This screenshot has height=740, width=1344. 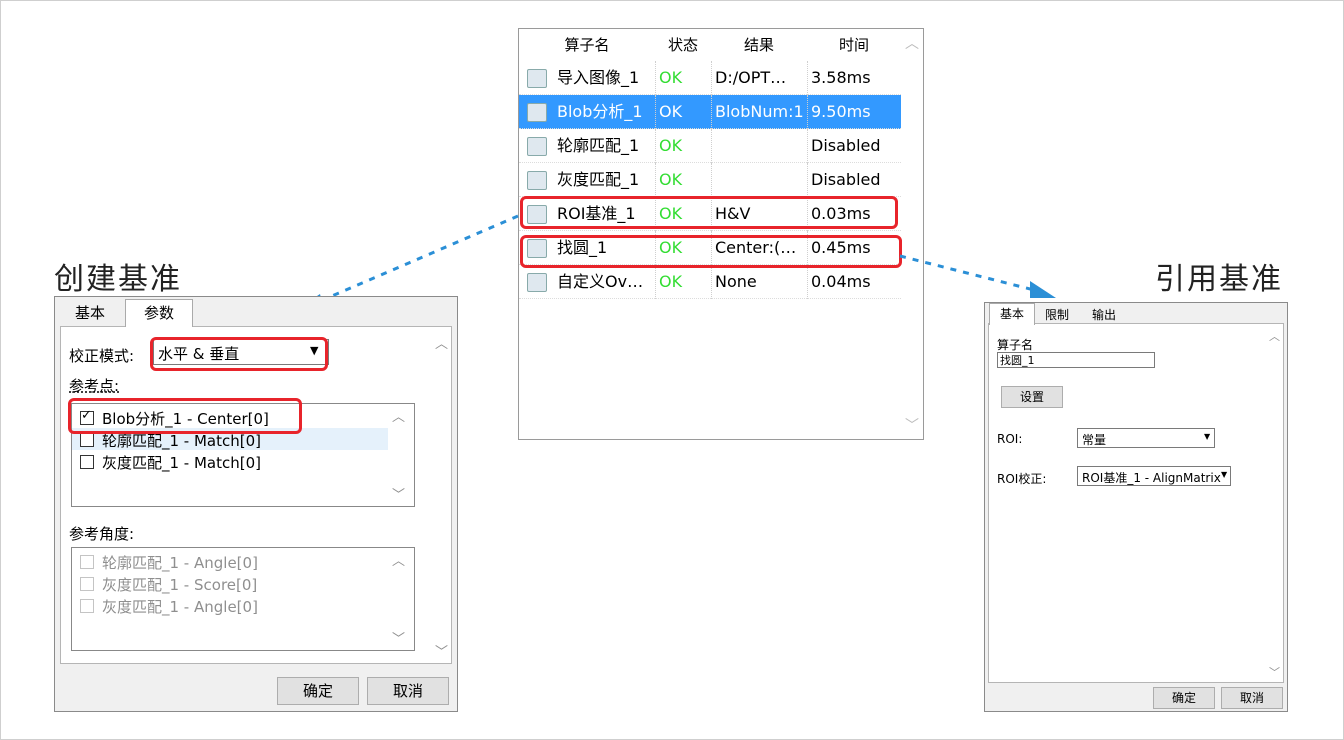 I want to click on checkbox-label: 灰度匹配_1 - Angle[0], so click(x=180, y=607).